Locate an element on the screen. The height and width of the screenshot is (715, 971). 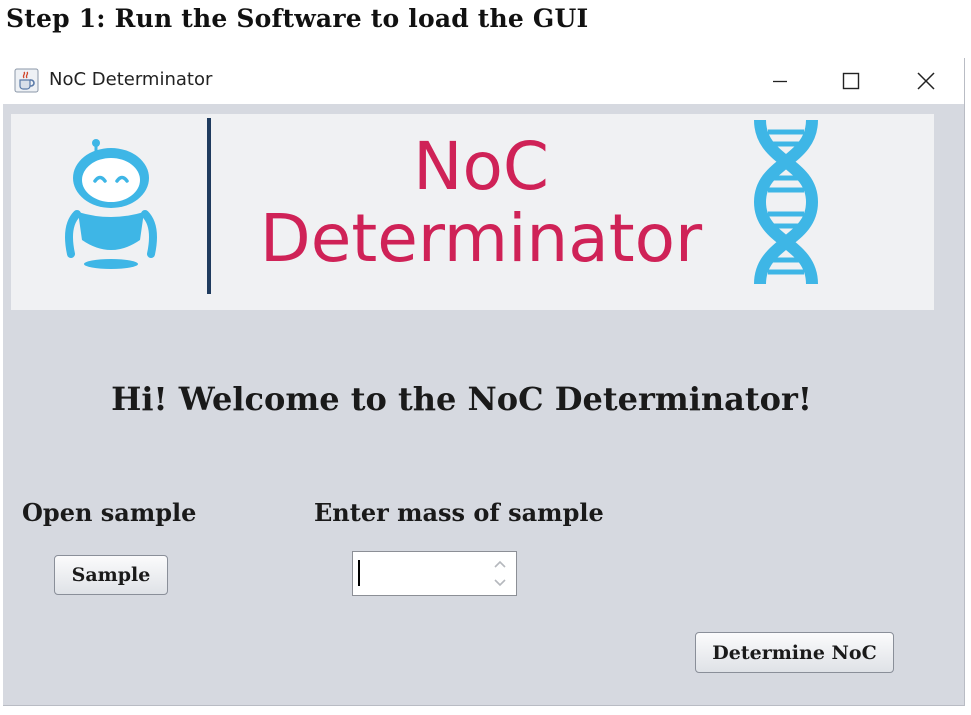
mass-label: Enter mass of sample is located at coordinates (459, 512).